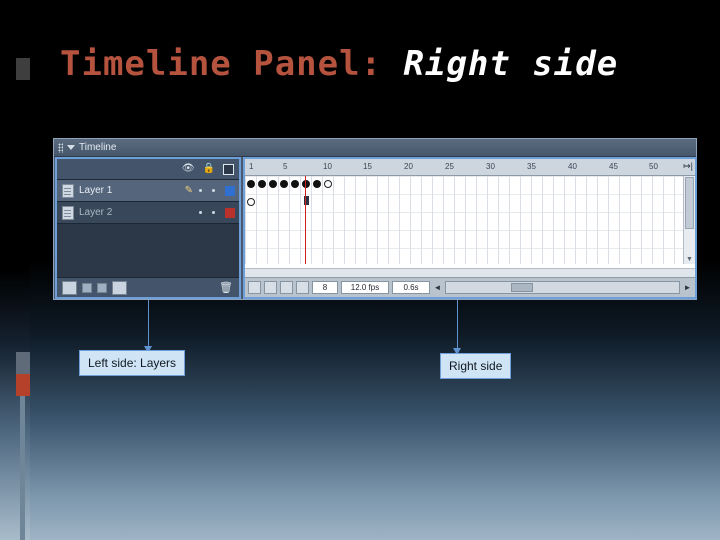  What do you see at coordinates (98, 147) in the screenshot?
I see `timeline-title-label: Timeline` at bounding box center [98, 147].